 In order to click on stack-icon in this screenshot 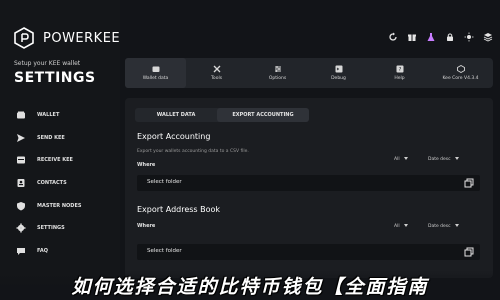, I will do `click(488, 37)`.